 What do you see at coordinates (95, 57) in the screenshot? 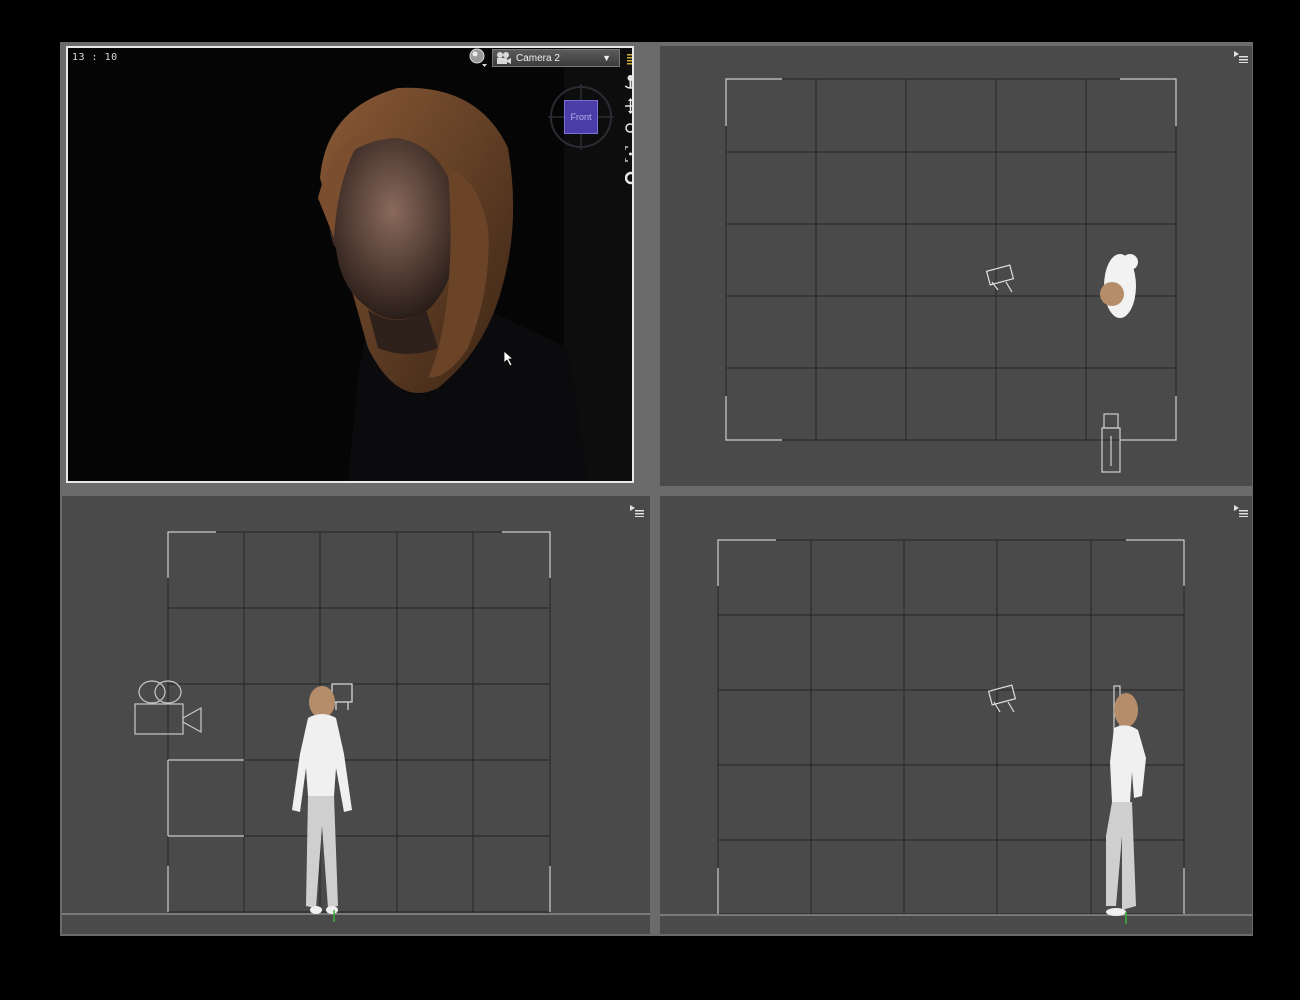
I see `timecode: 13 : 10` at bounding box center [95, 57].